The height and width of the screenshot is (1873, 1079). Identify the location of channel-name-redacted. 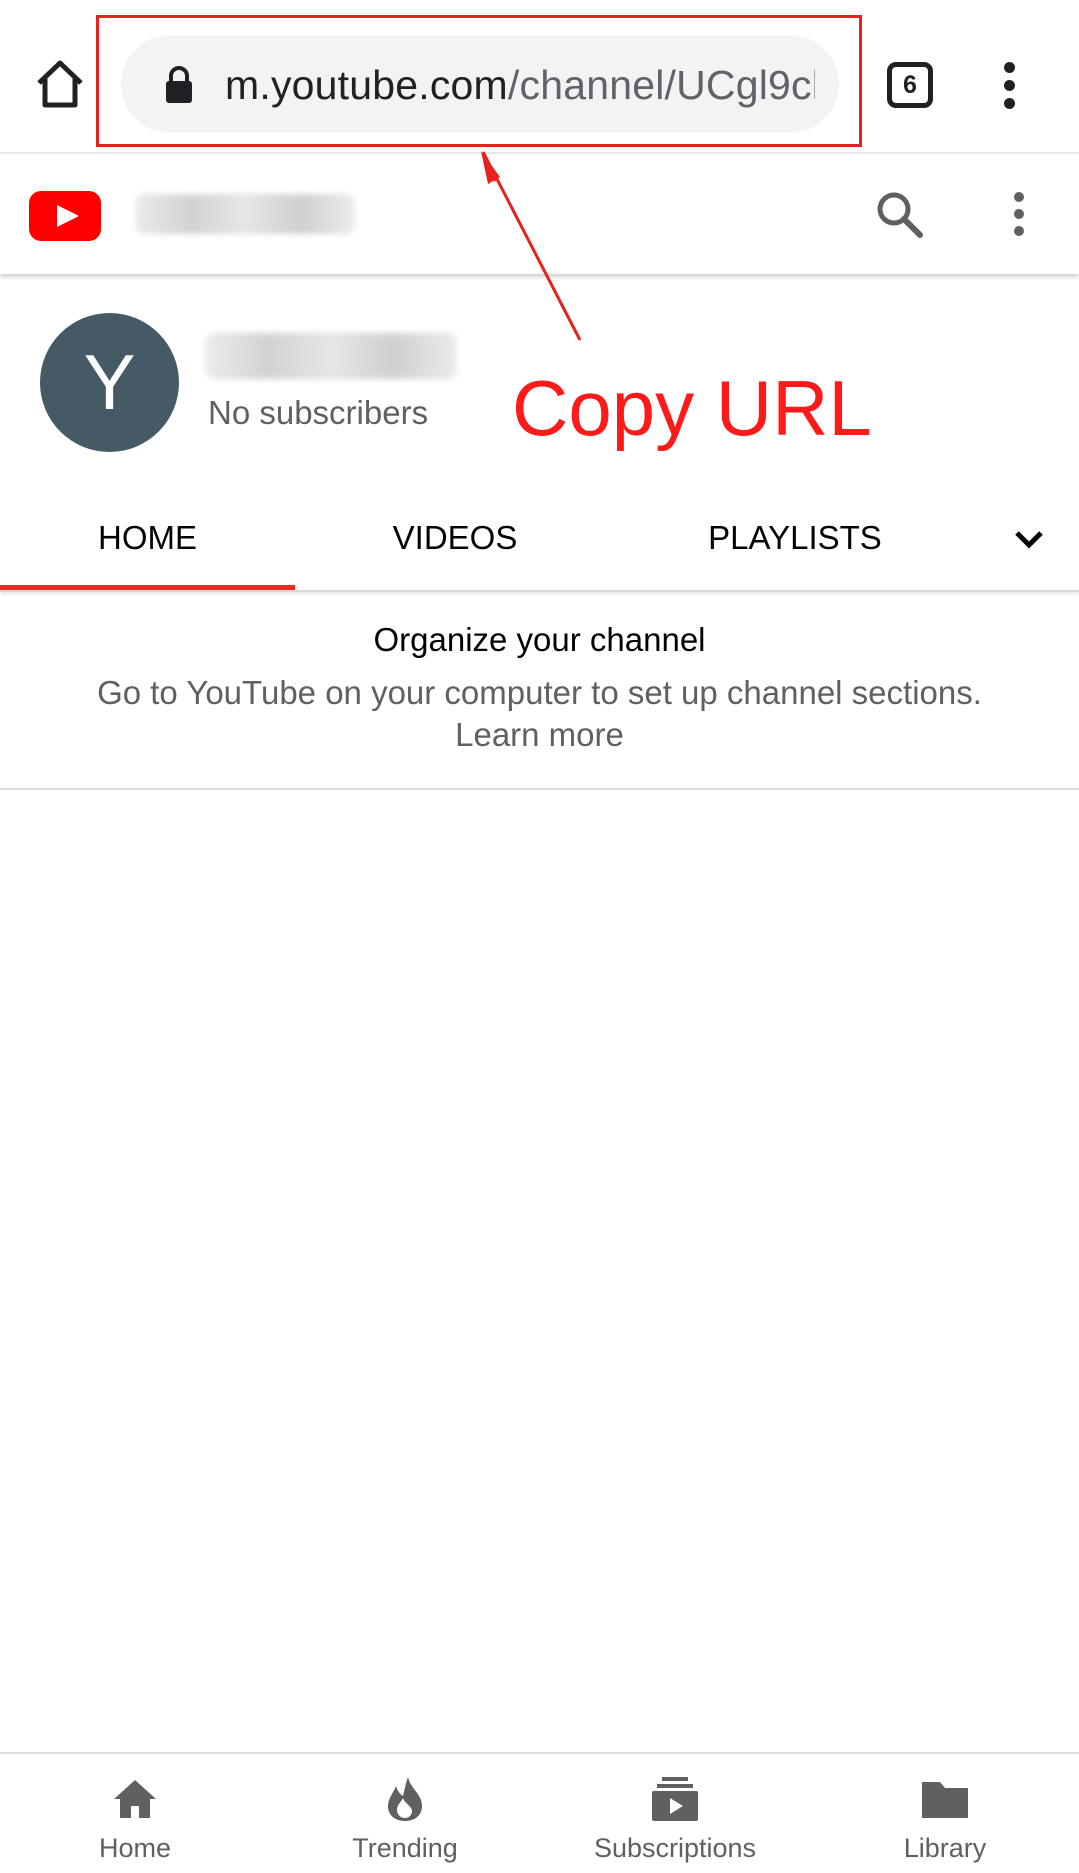
(331, 356).